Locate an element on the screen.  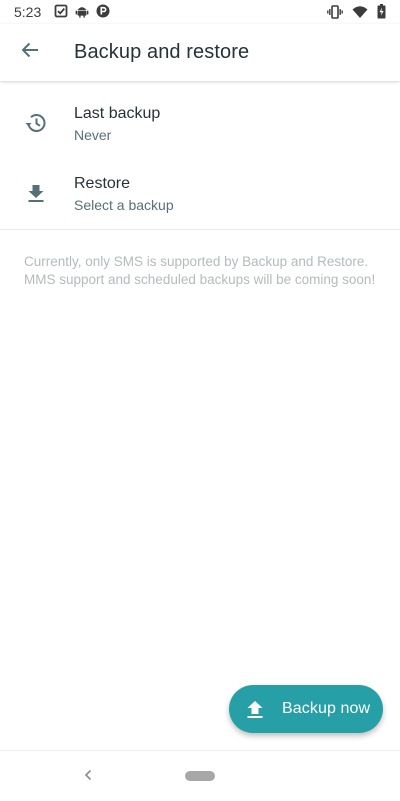
status-notification-icons is located at coordinates (82, 11).